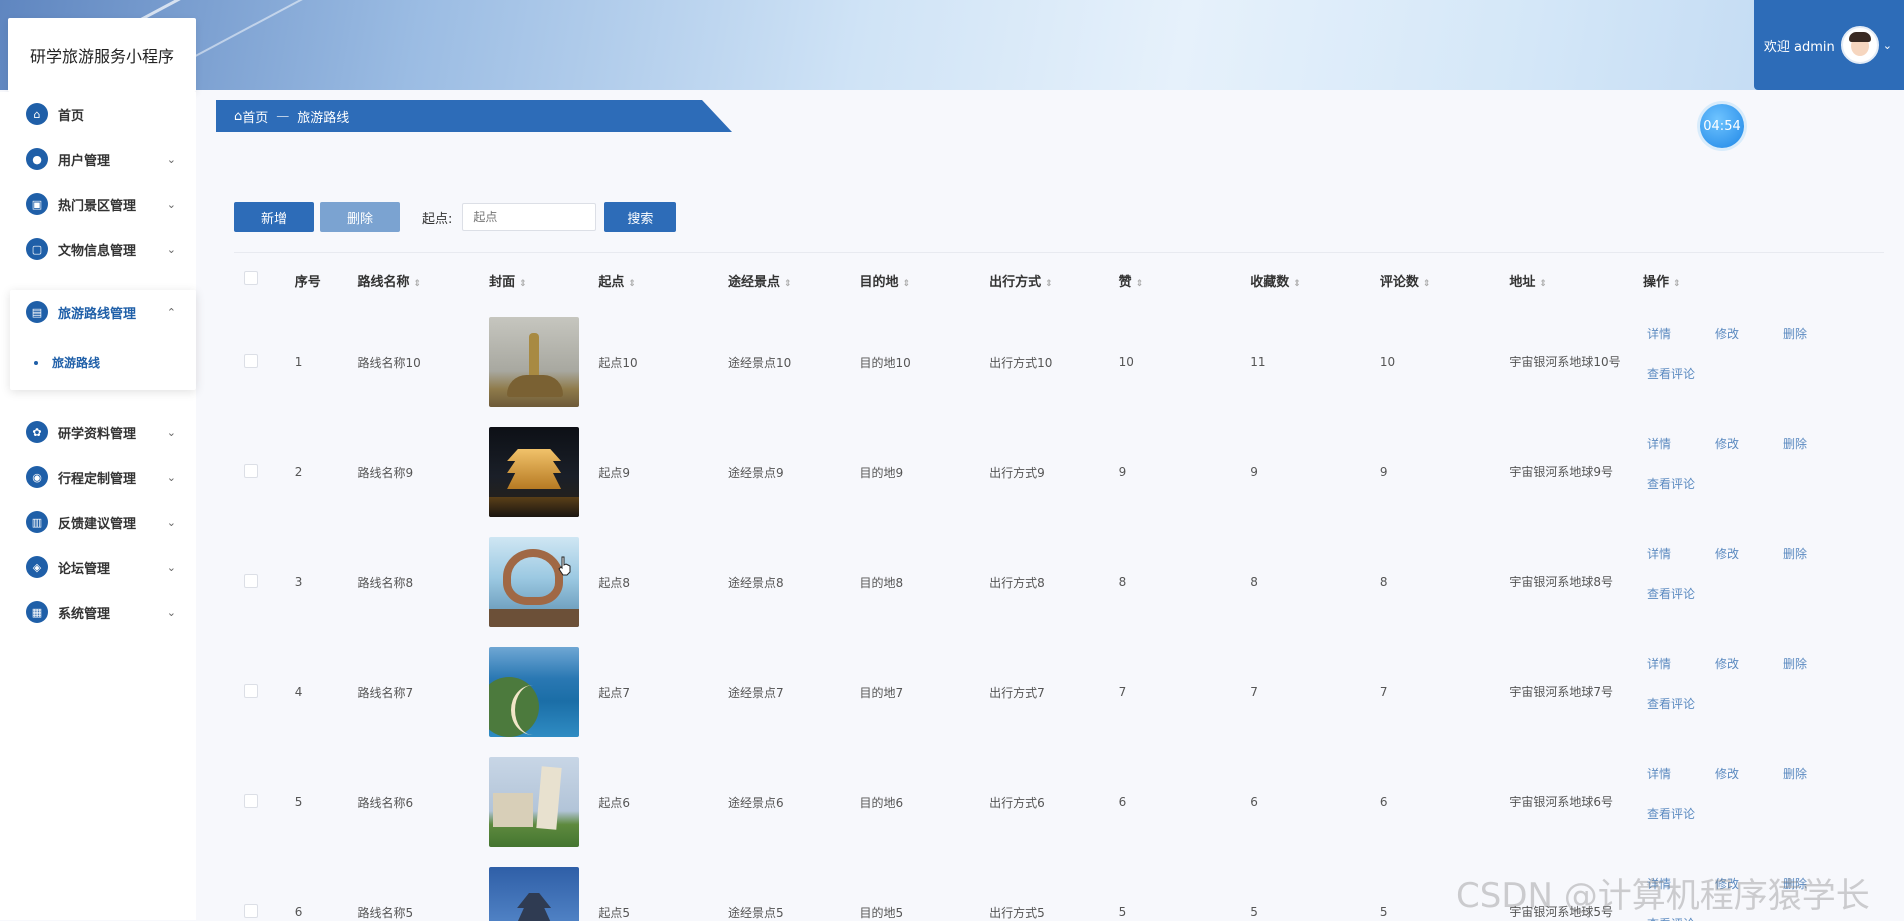 Image resolution: width=1904 pixels, height=921 pixels. What do you see at coordinates (614, 912) in the screenshot?
I see `cell-start: 起点5` at bounding box center [614, 912].